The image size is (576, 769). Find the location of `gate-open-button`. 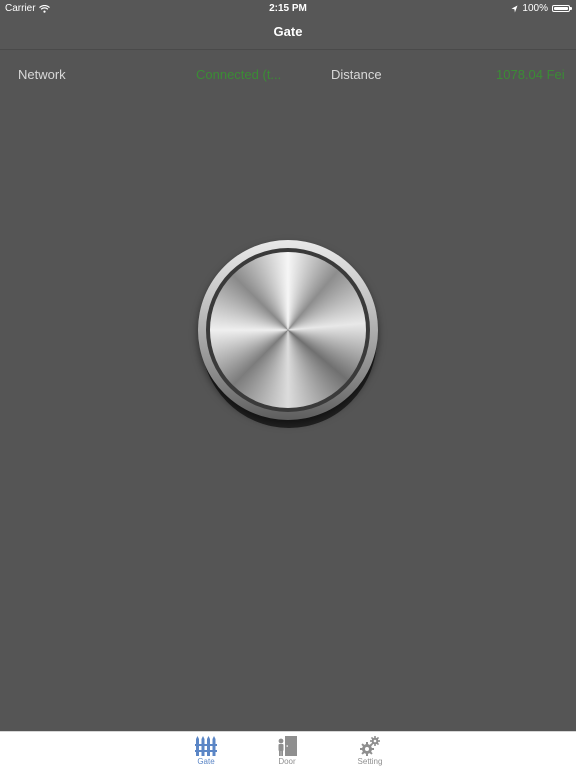

gate-open-button is located at coordinates (289, 335).